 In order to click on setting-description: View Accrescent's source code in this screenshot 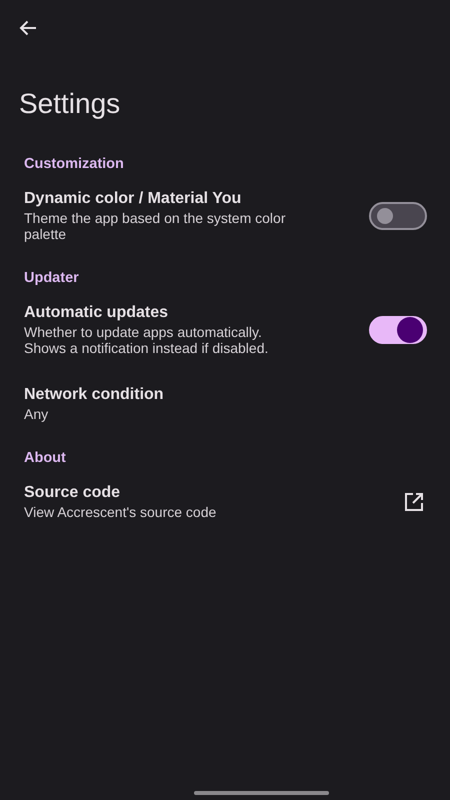, I will do `click(120, 512)`.